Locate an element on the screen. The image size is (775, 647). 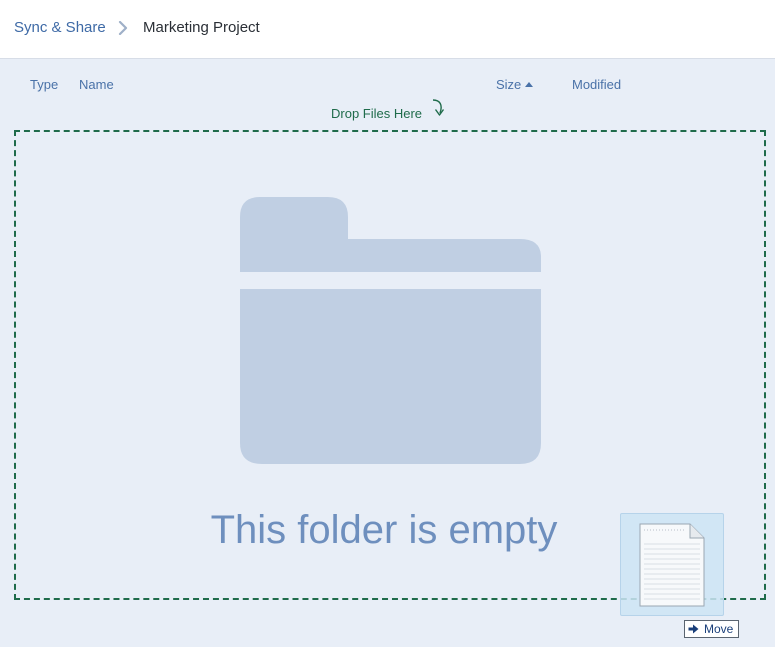
move-badge: Move is located at coordinates (711, 629).